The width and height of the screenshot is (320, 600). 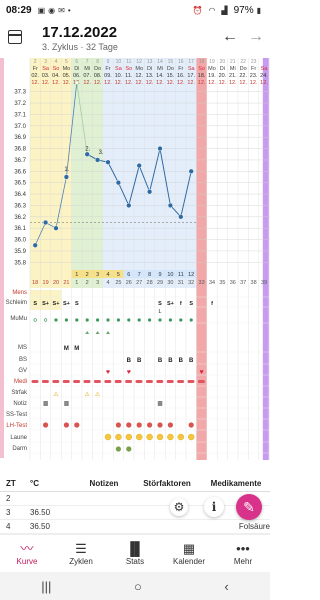 I want to click on date-label: 19., so click(x=212, y=76).